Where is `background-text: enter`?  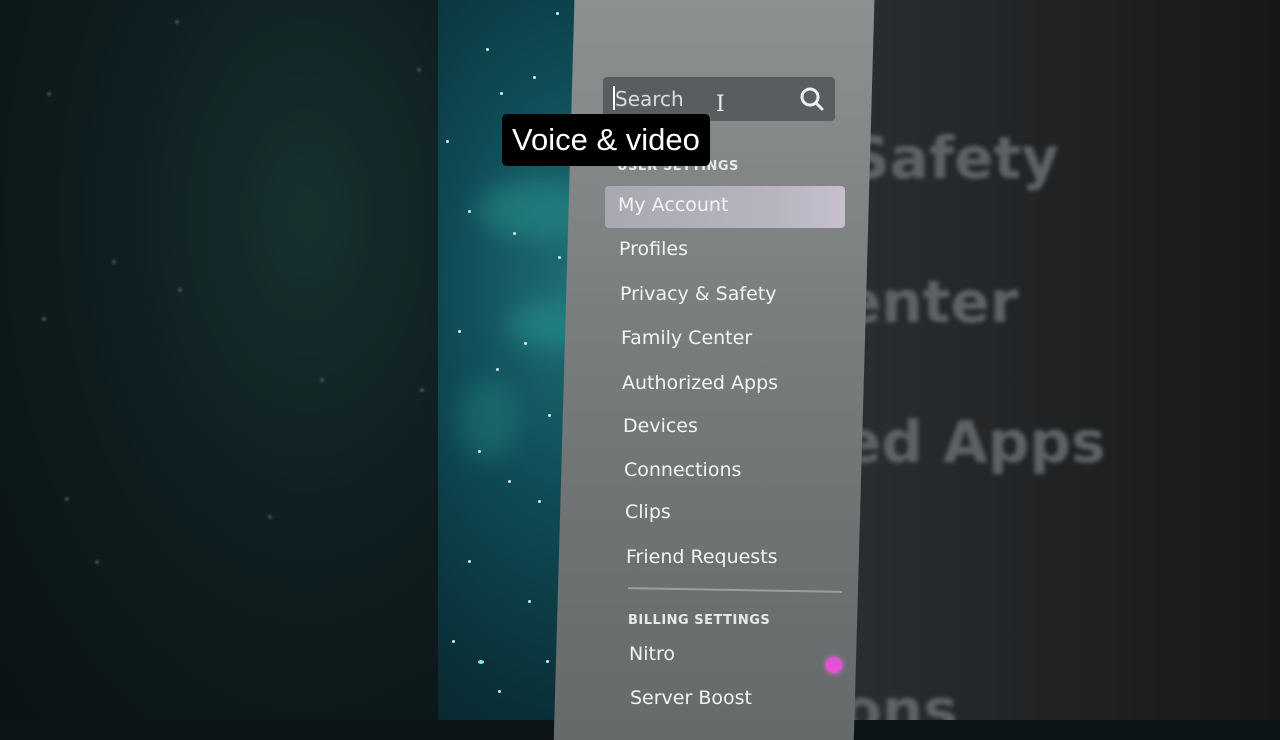 background-text: enter is located at coordinates (930, 302).